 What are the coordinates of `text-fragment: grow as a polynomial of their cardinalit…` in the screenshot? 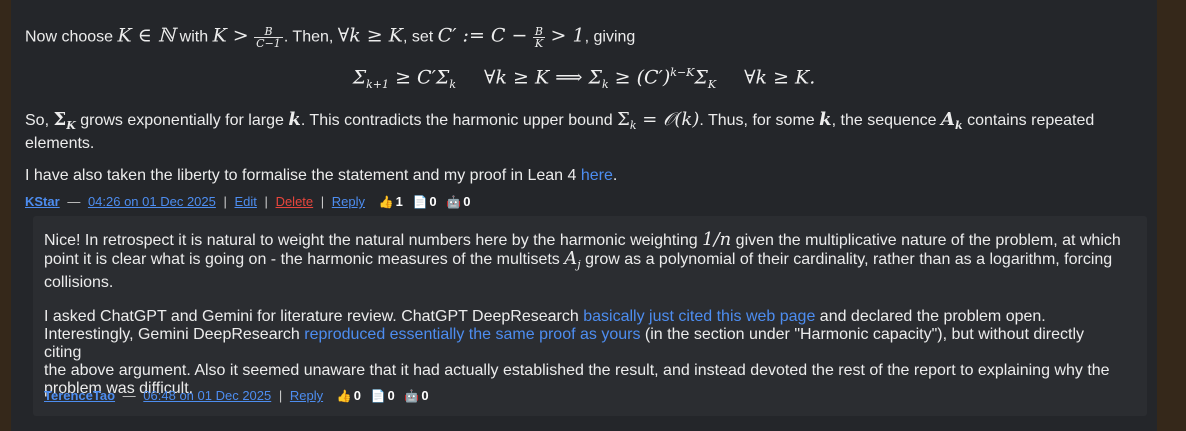 It's located at (846, 259).